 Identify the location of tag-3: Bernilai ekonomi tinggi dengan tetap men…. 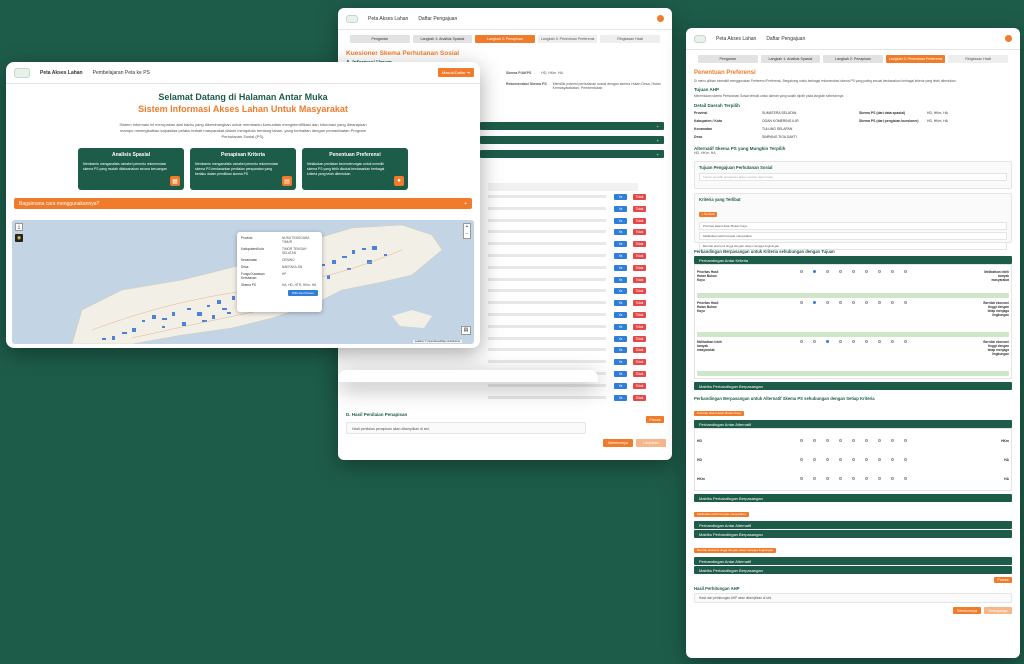
(735, 550).